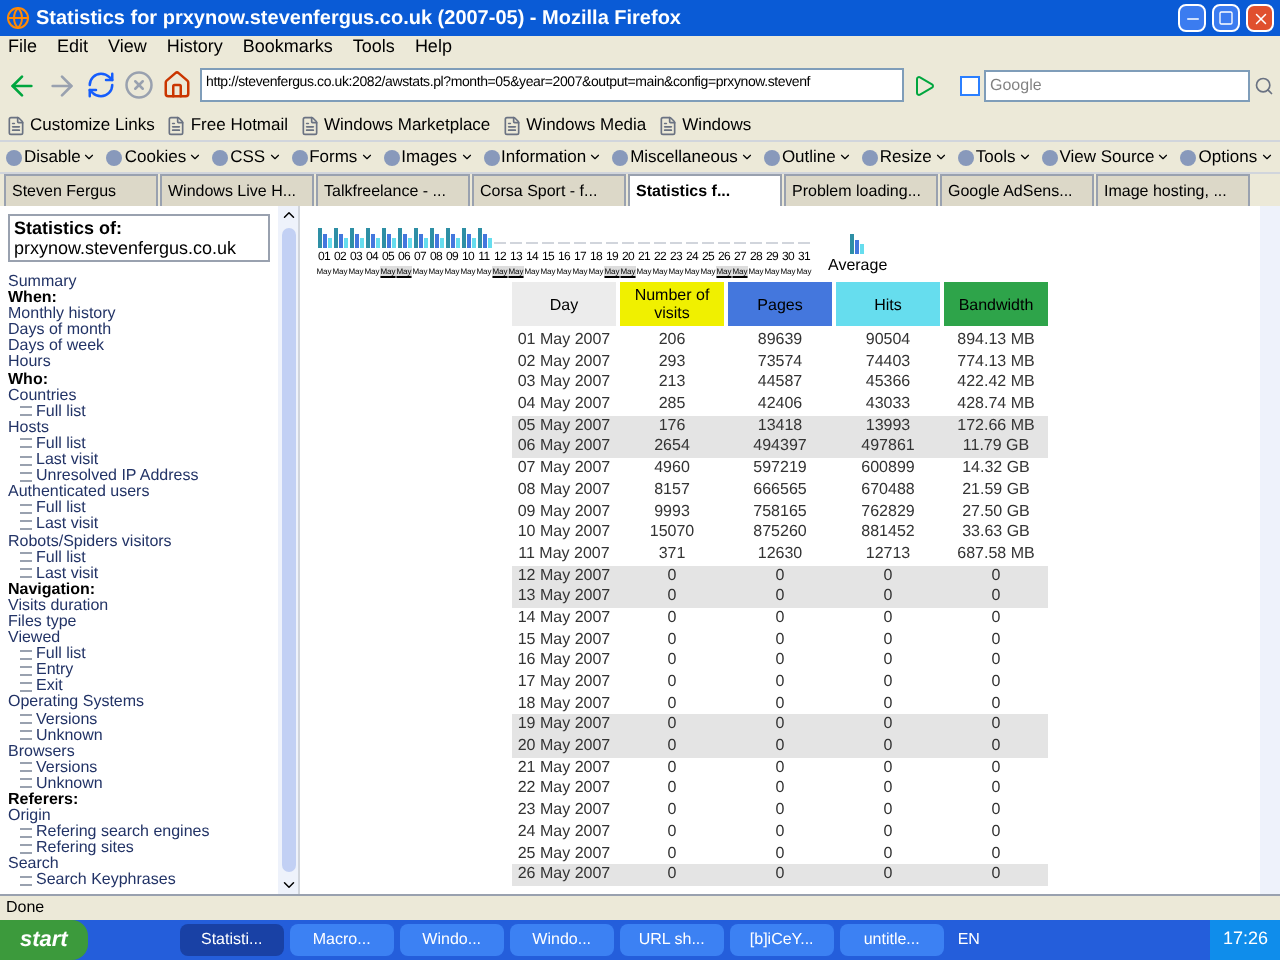 The image size is (1280, 960). What do you see at coordinates (904, 157) in the screenshot?
I see `toolbar-menu: Resize` at bounding box center [904, 157].